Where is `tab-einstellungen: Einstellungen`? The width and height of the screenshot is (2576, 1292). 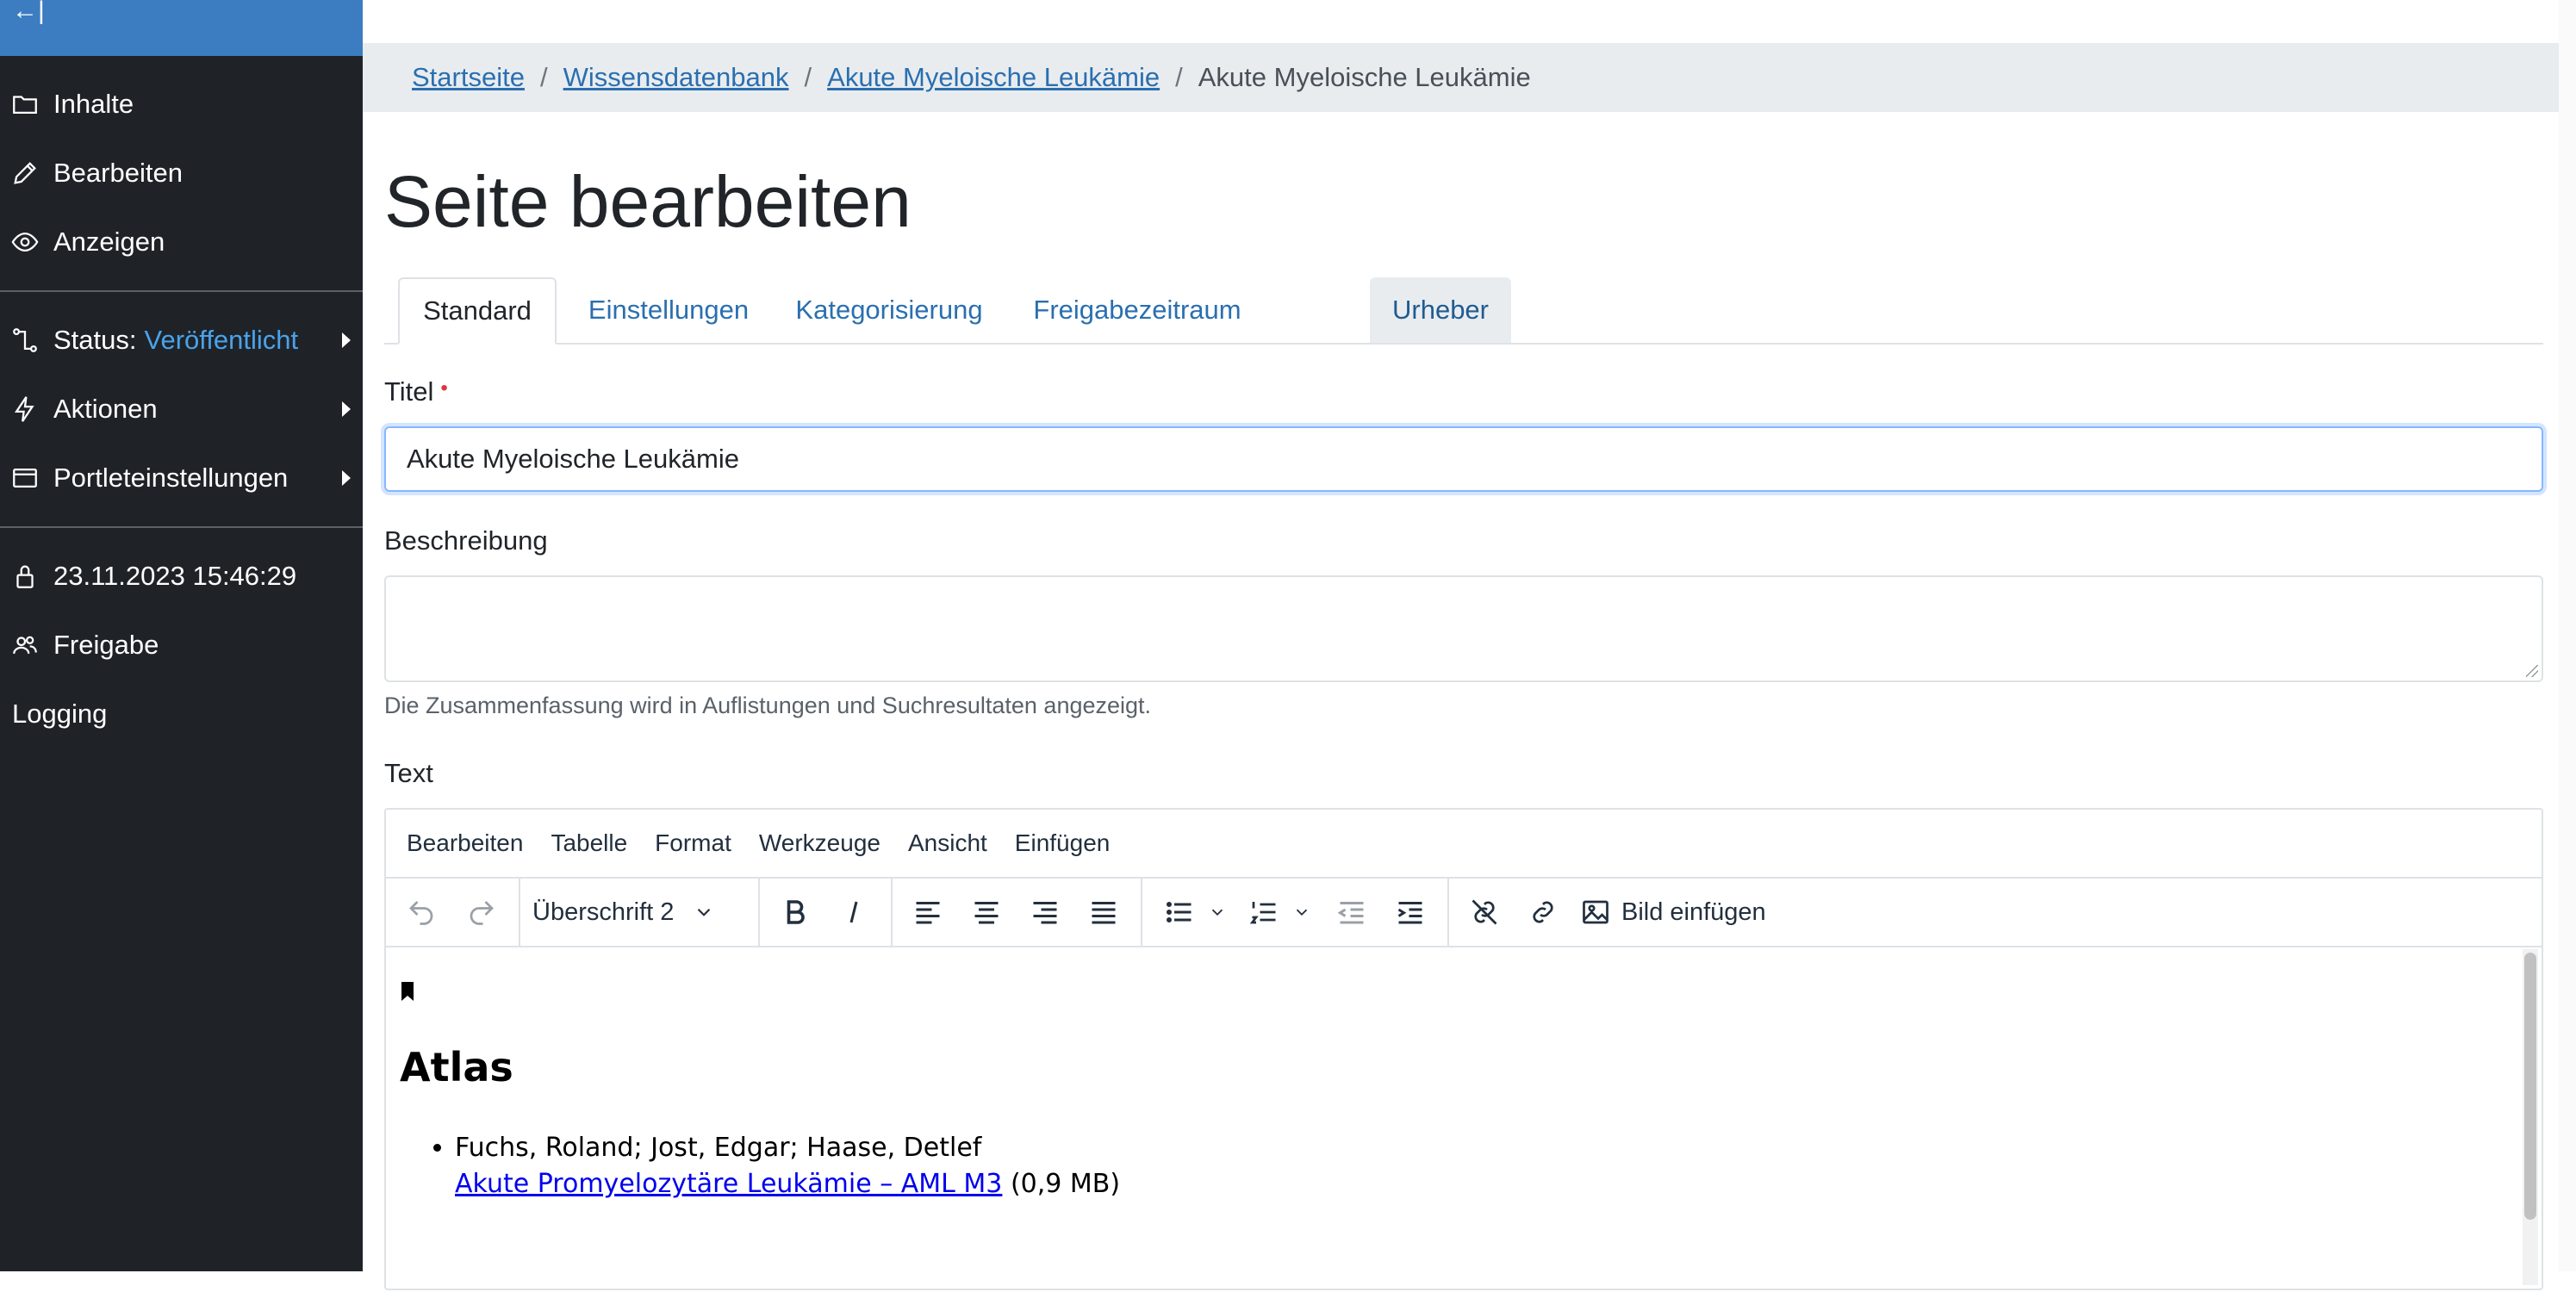 tab-einstellungen: Einstellungen is located at coordinates (669, 310).